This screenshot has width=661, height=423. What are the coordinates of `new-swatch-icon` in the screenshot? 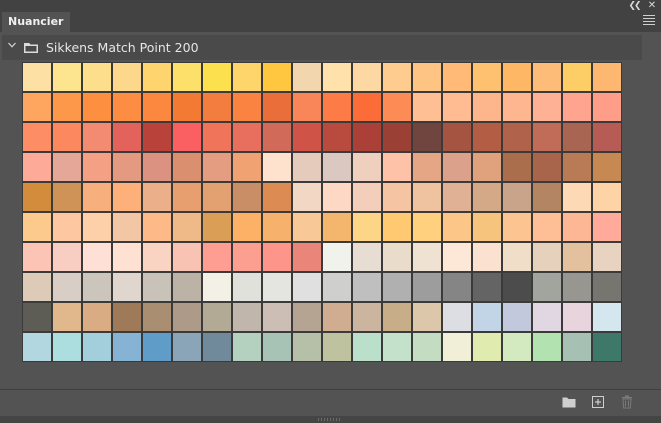 It's located at (598, 402).